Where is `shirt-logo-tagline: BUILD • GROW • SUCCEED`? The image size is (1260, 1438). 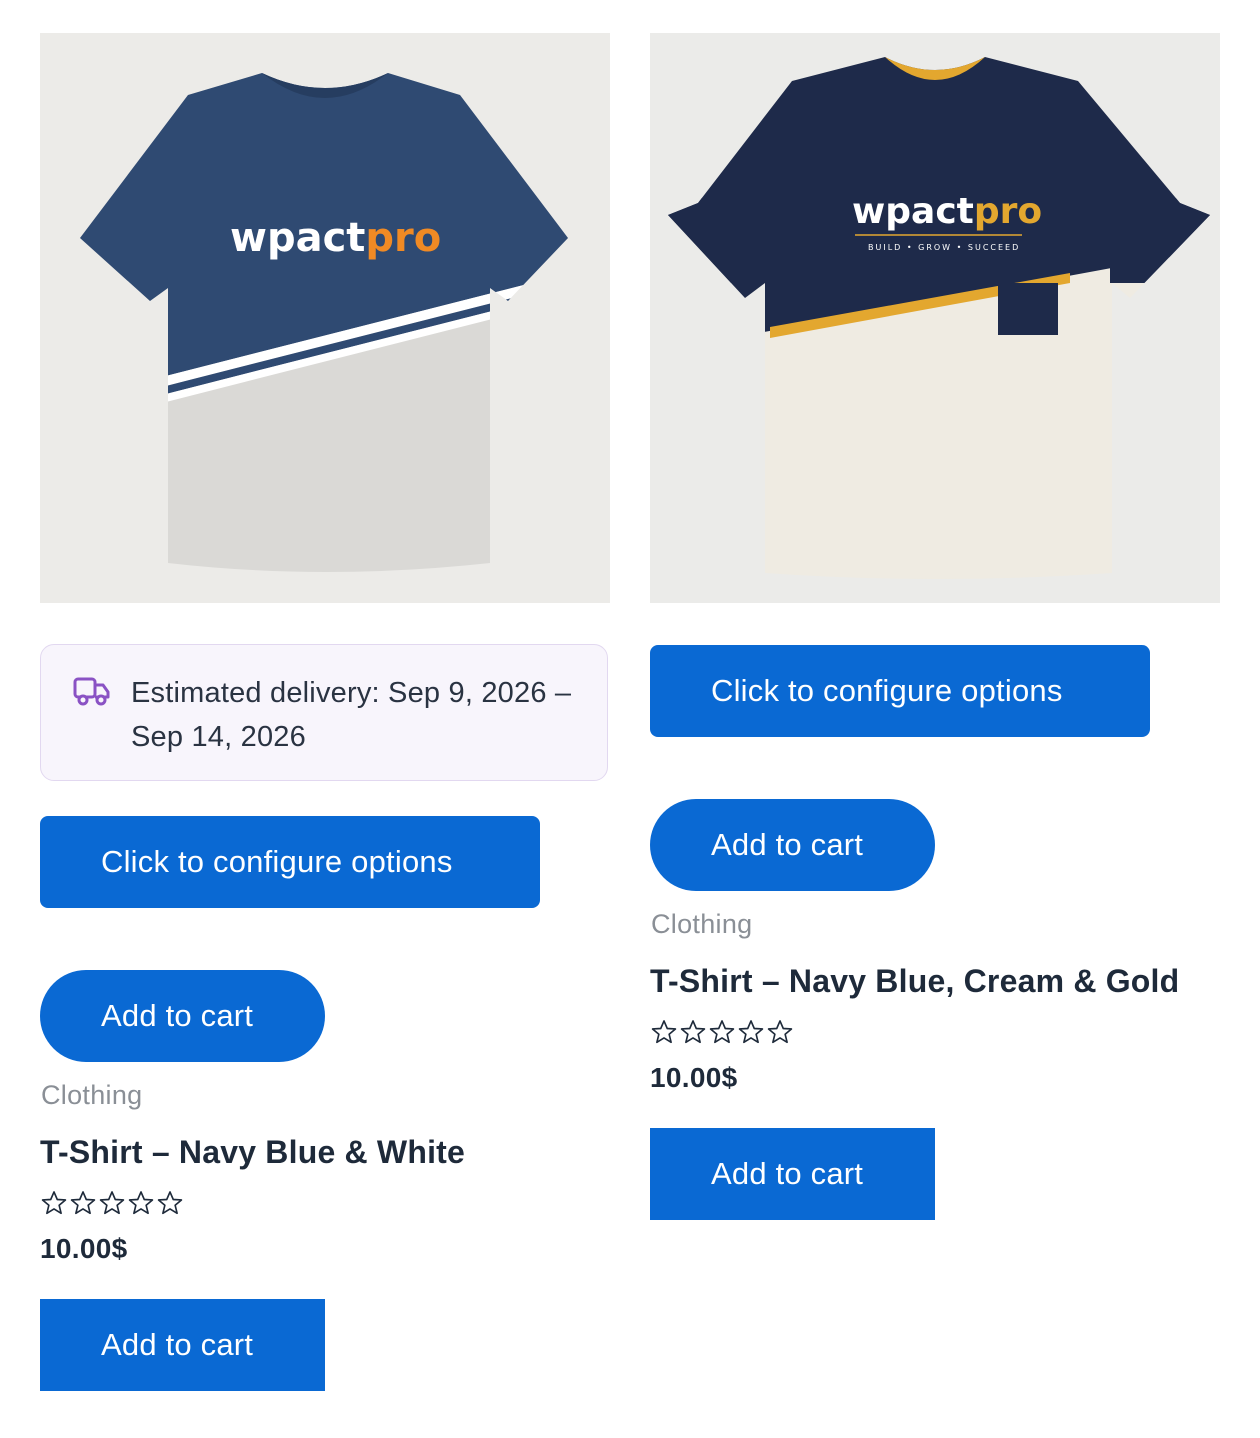
shirt-logo-tagline: BUILD • GROW • SUCCEED is located at coordinates (944, 247).